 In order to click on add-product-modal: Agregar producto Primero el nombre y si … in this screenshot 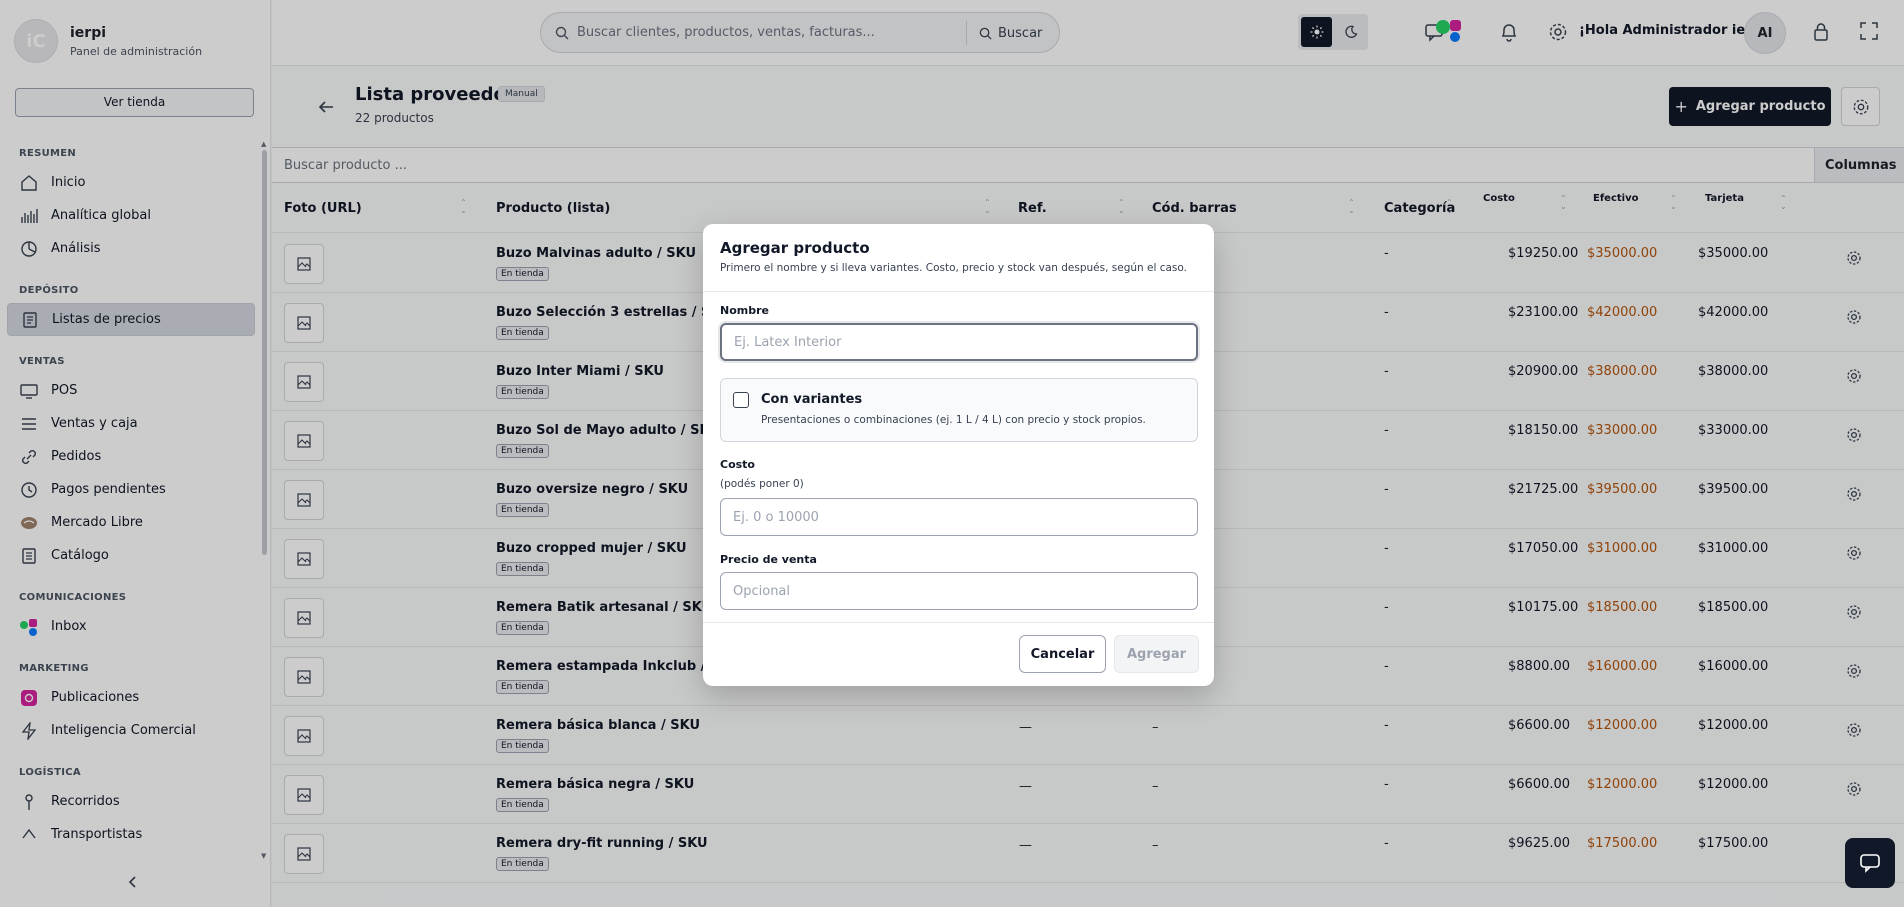, I will do `click(958, 455)`.